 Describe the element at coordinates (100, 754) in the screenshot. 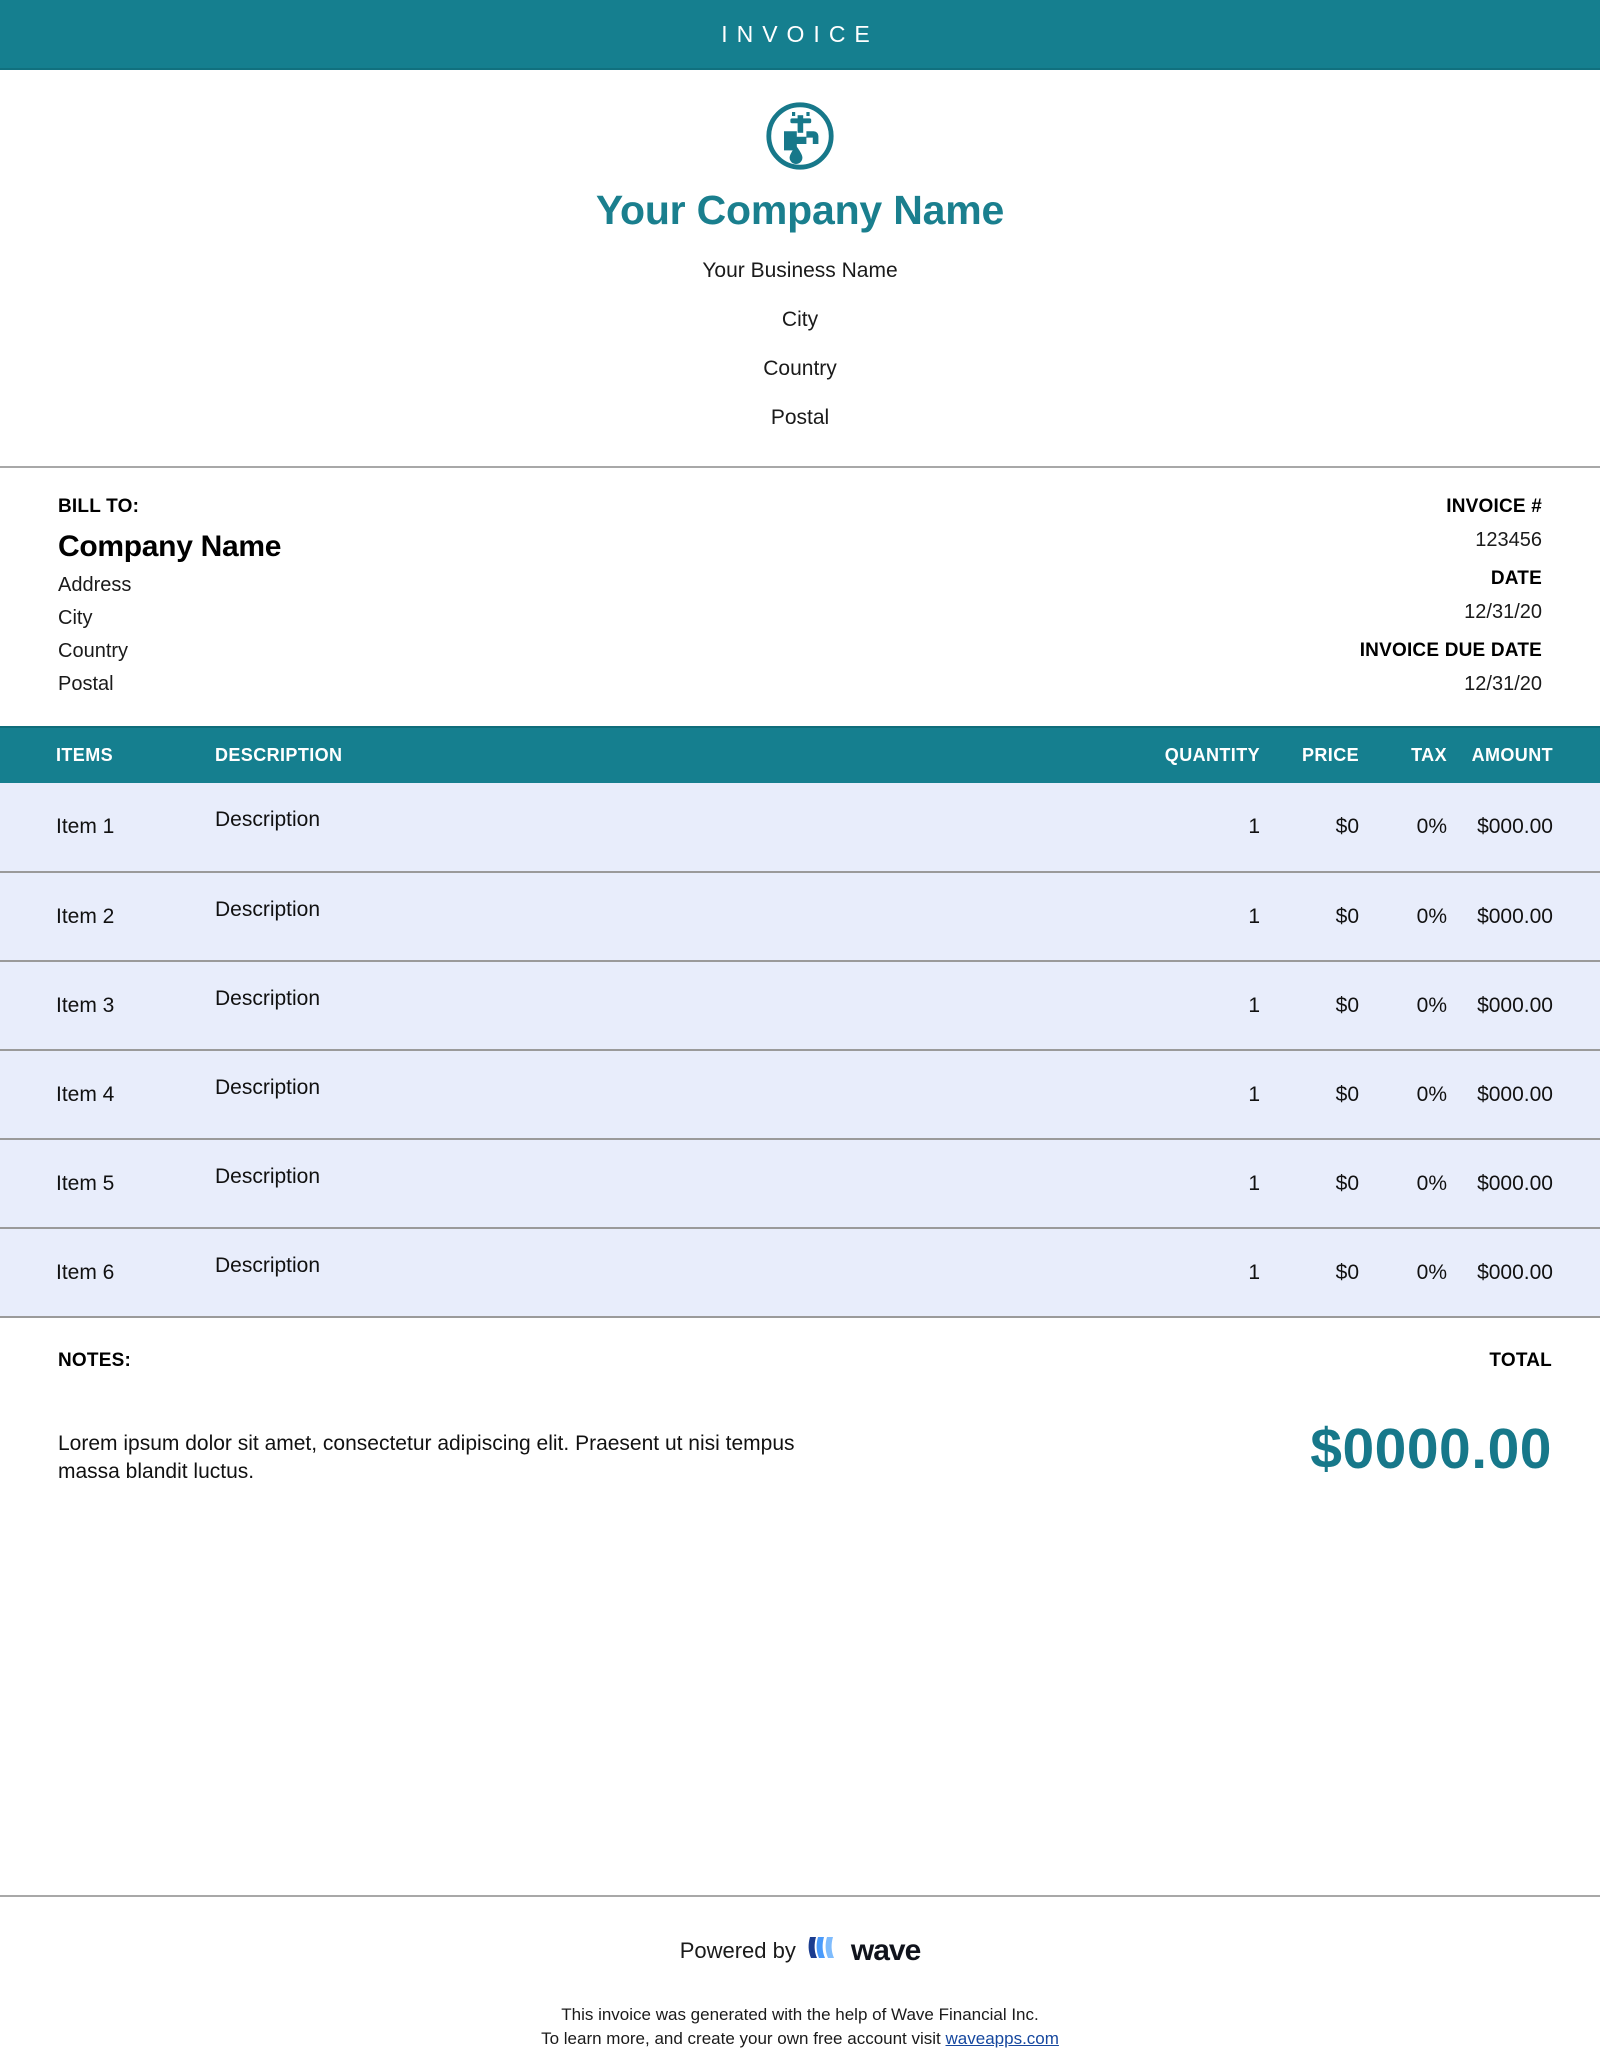

I see `column-header-items: ITEMS` at that location.